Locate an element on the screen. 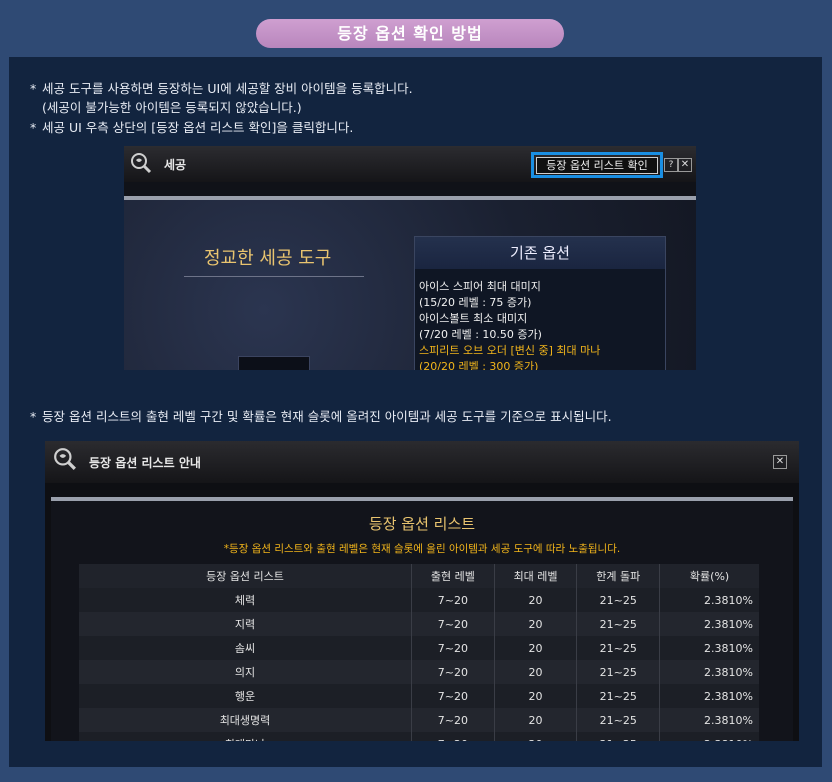 The image size is (832, 782). note-1: * 세공 도구를 사용하면 등장하는 UI에 세공할 장비 아이템을 등록합니다. is located at coordinates (221, 88).